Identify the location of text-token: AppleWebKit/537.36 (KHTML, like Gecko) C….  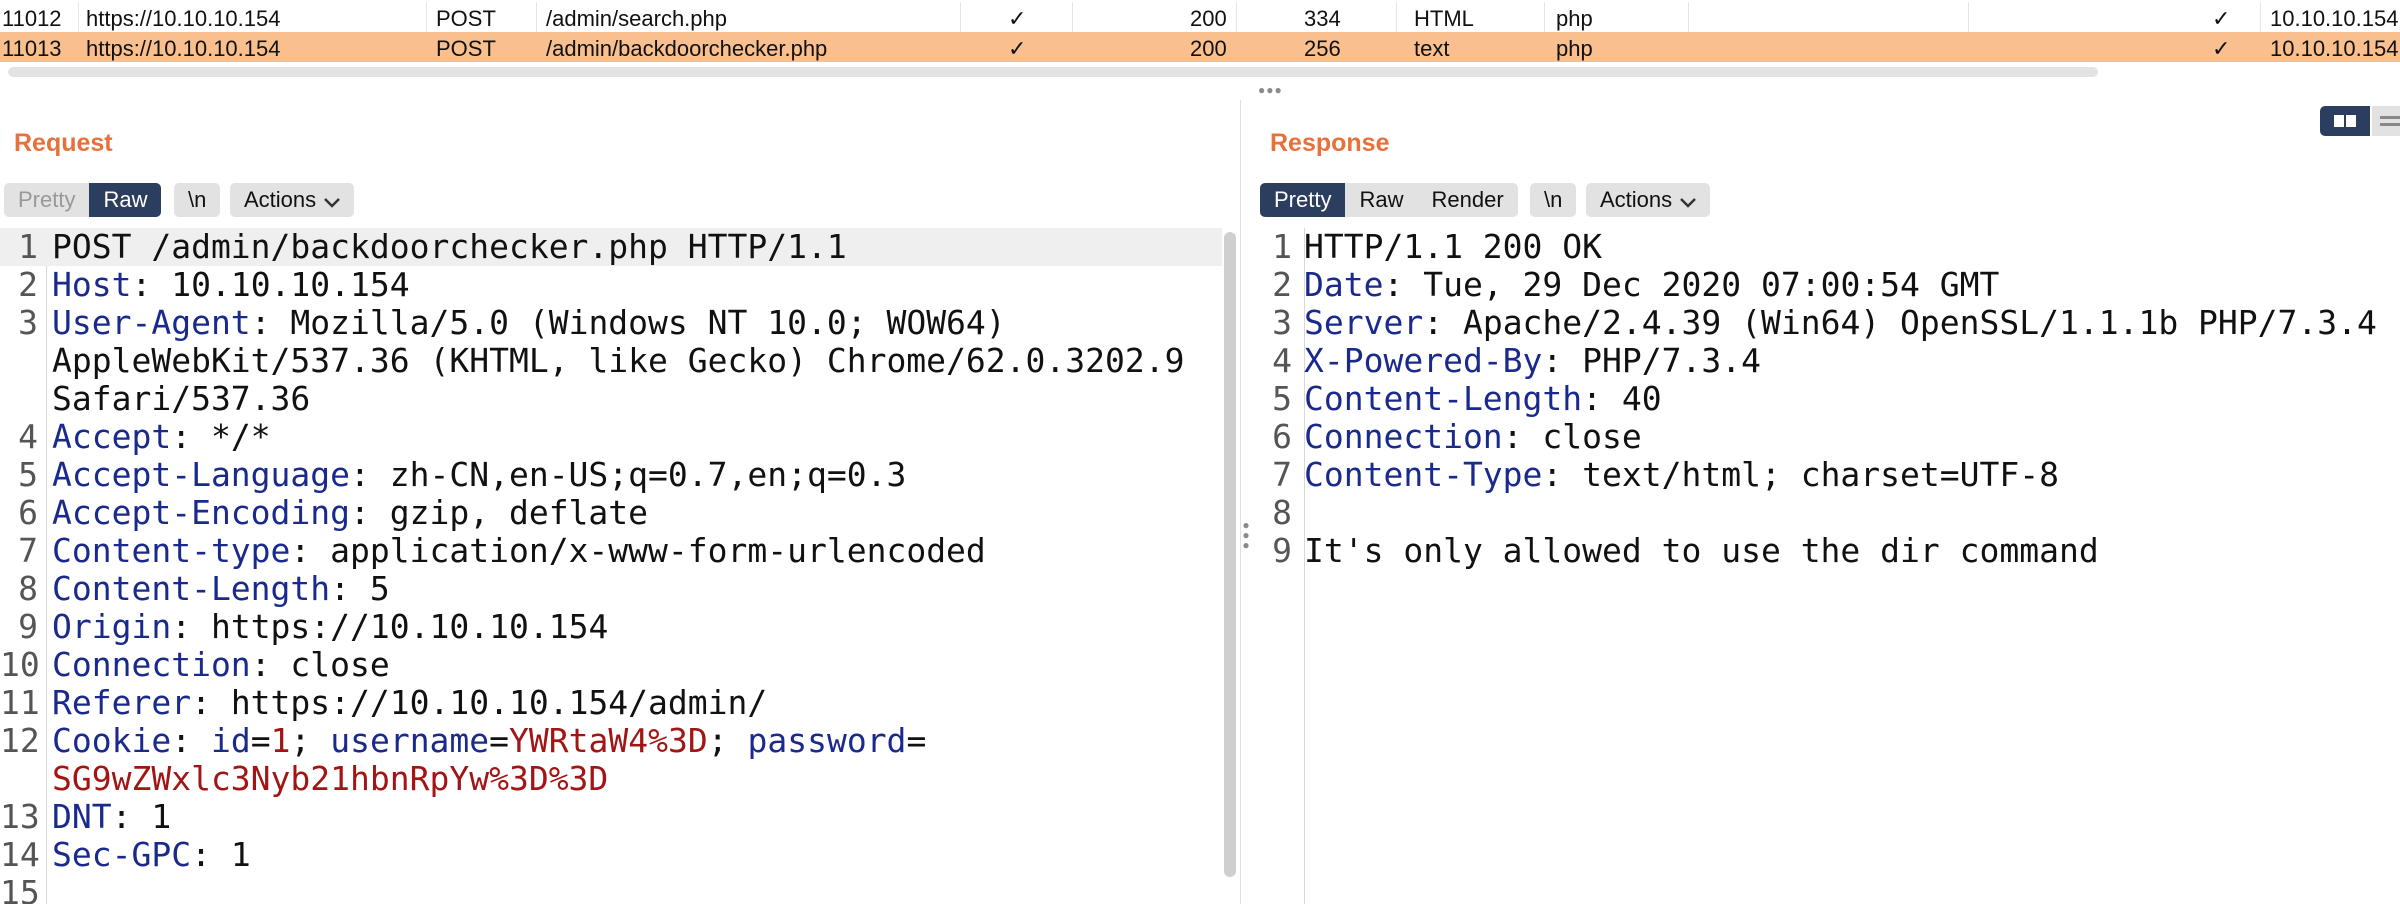
(618, 360).